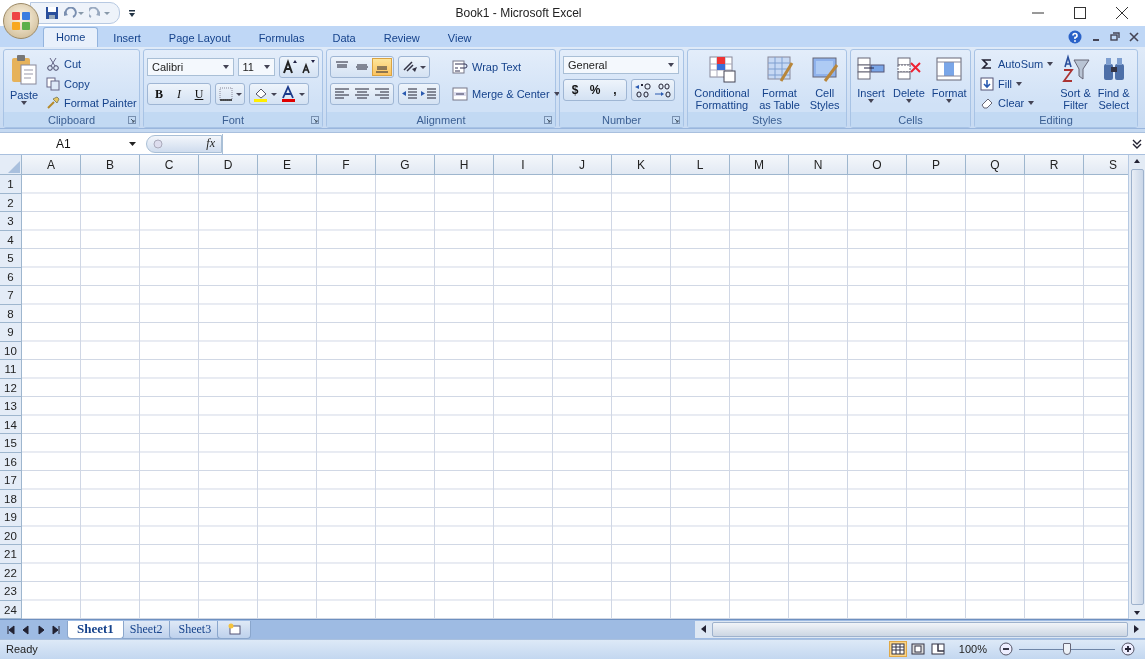 The width and height of the screenshot is (1145, 659). Describe the element at coordinates (70, 143) in the screenshot. I see `name-box: A1` at that location.